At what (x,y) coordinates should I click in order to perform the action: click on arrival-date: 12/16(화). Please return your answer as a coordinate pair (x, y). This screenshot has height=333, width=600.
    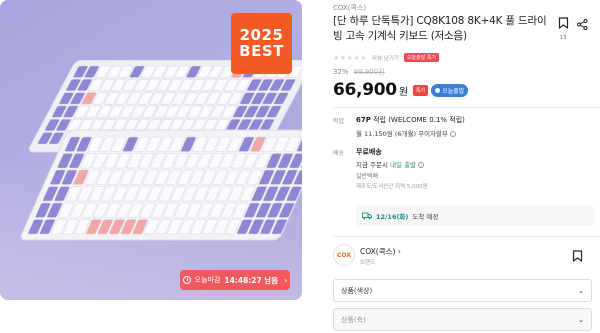
    Looking at the image, I should click on (392, 216).